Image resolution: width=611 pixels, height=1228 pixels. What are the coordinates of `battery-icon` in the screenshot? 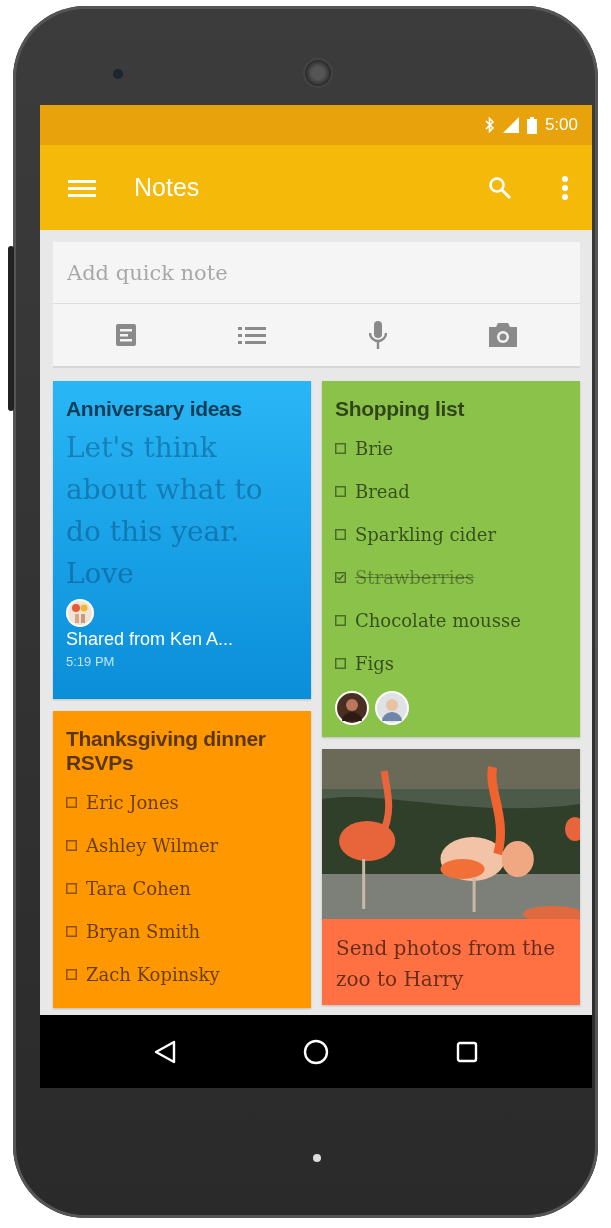 It's located at (531, 125).